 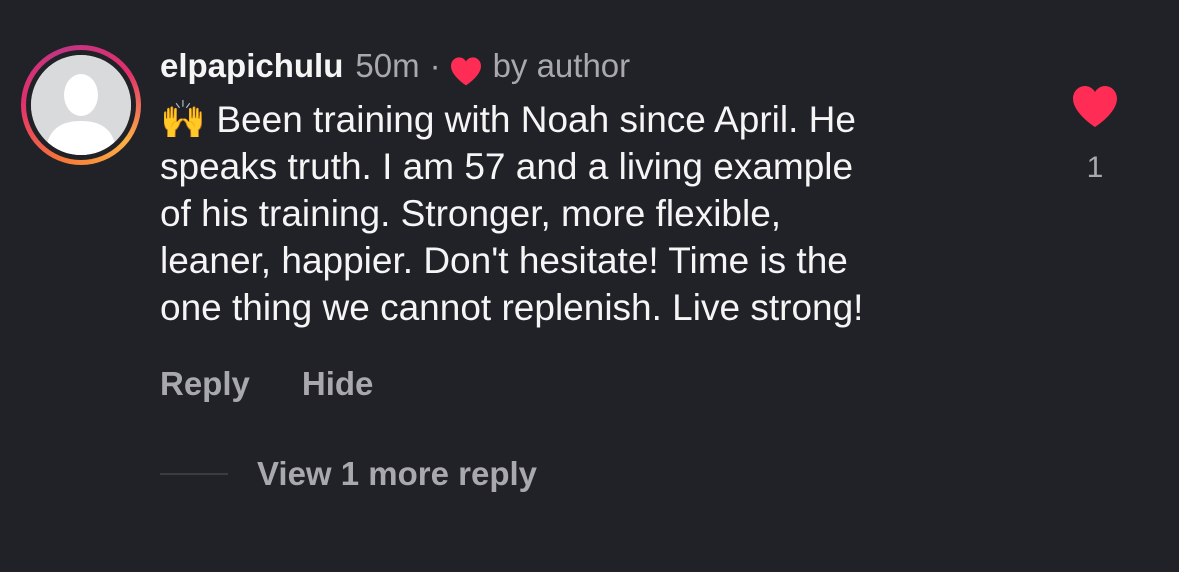 What do you see at coordinates (205, 384) in the screenshot?
I see `reply-button: Reply` at bounding box center [205, 384].